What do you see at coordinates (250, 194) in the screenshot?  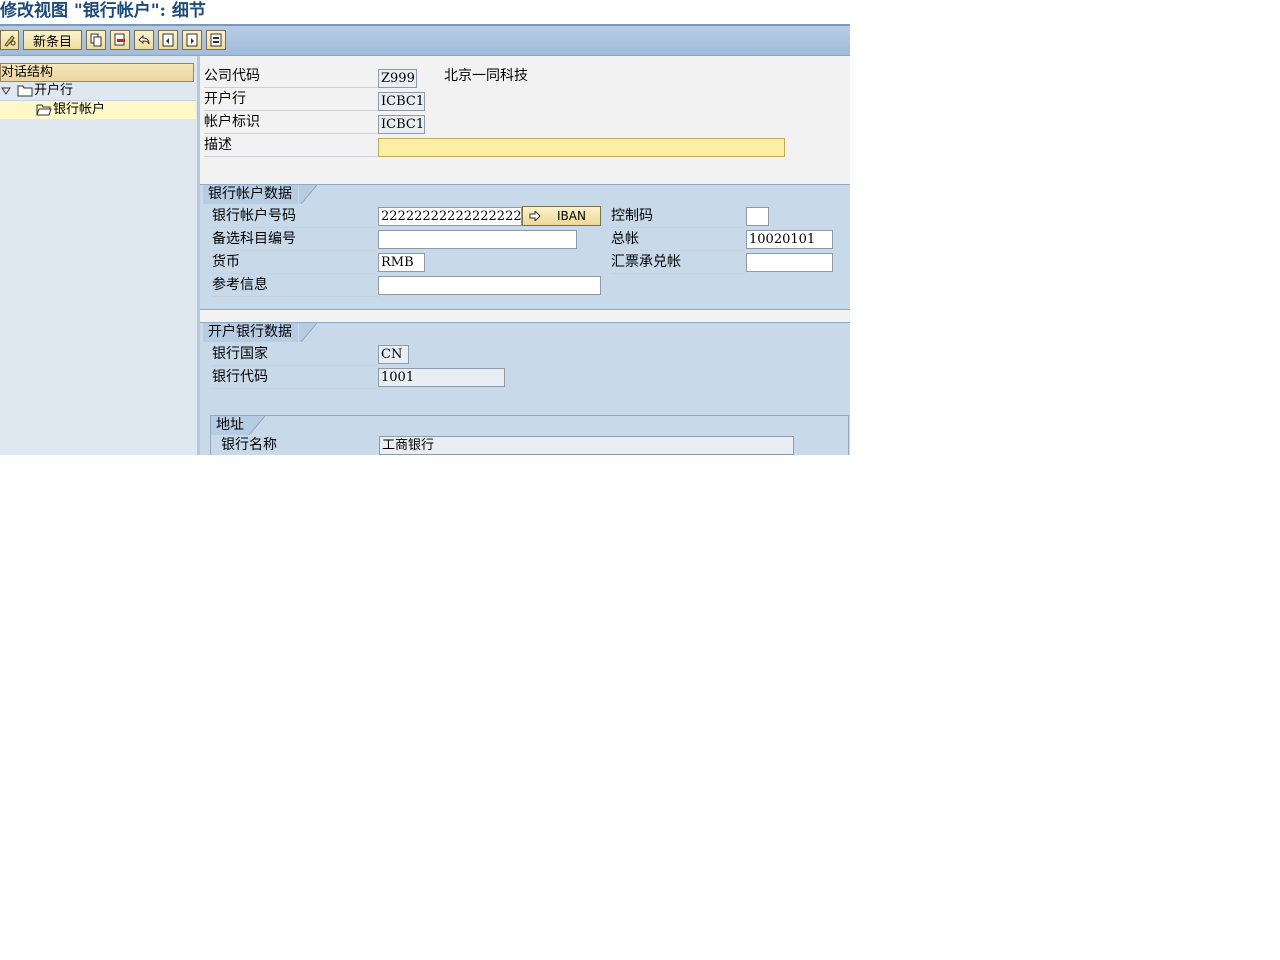 I see `group-title: 银行帐户数据` at bounding box center [250, 194].